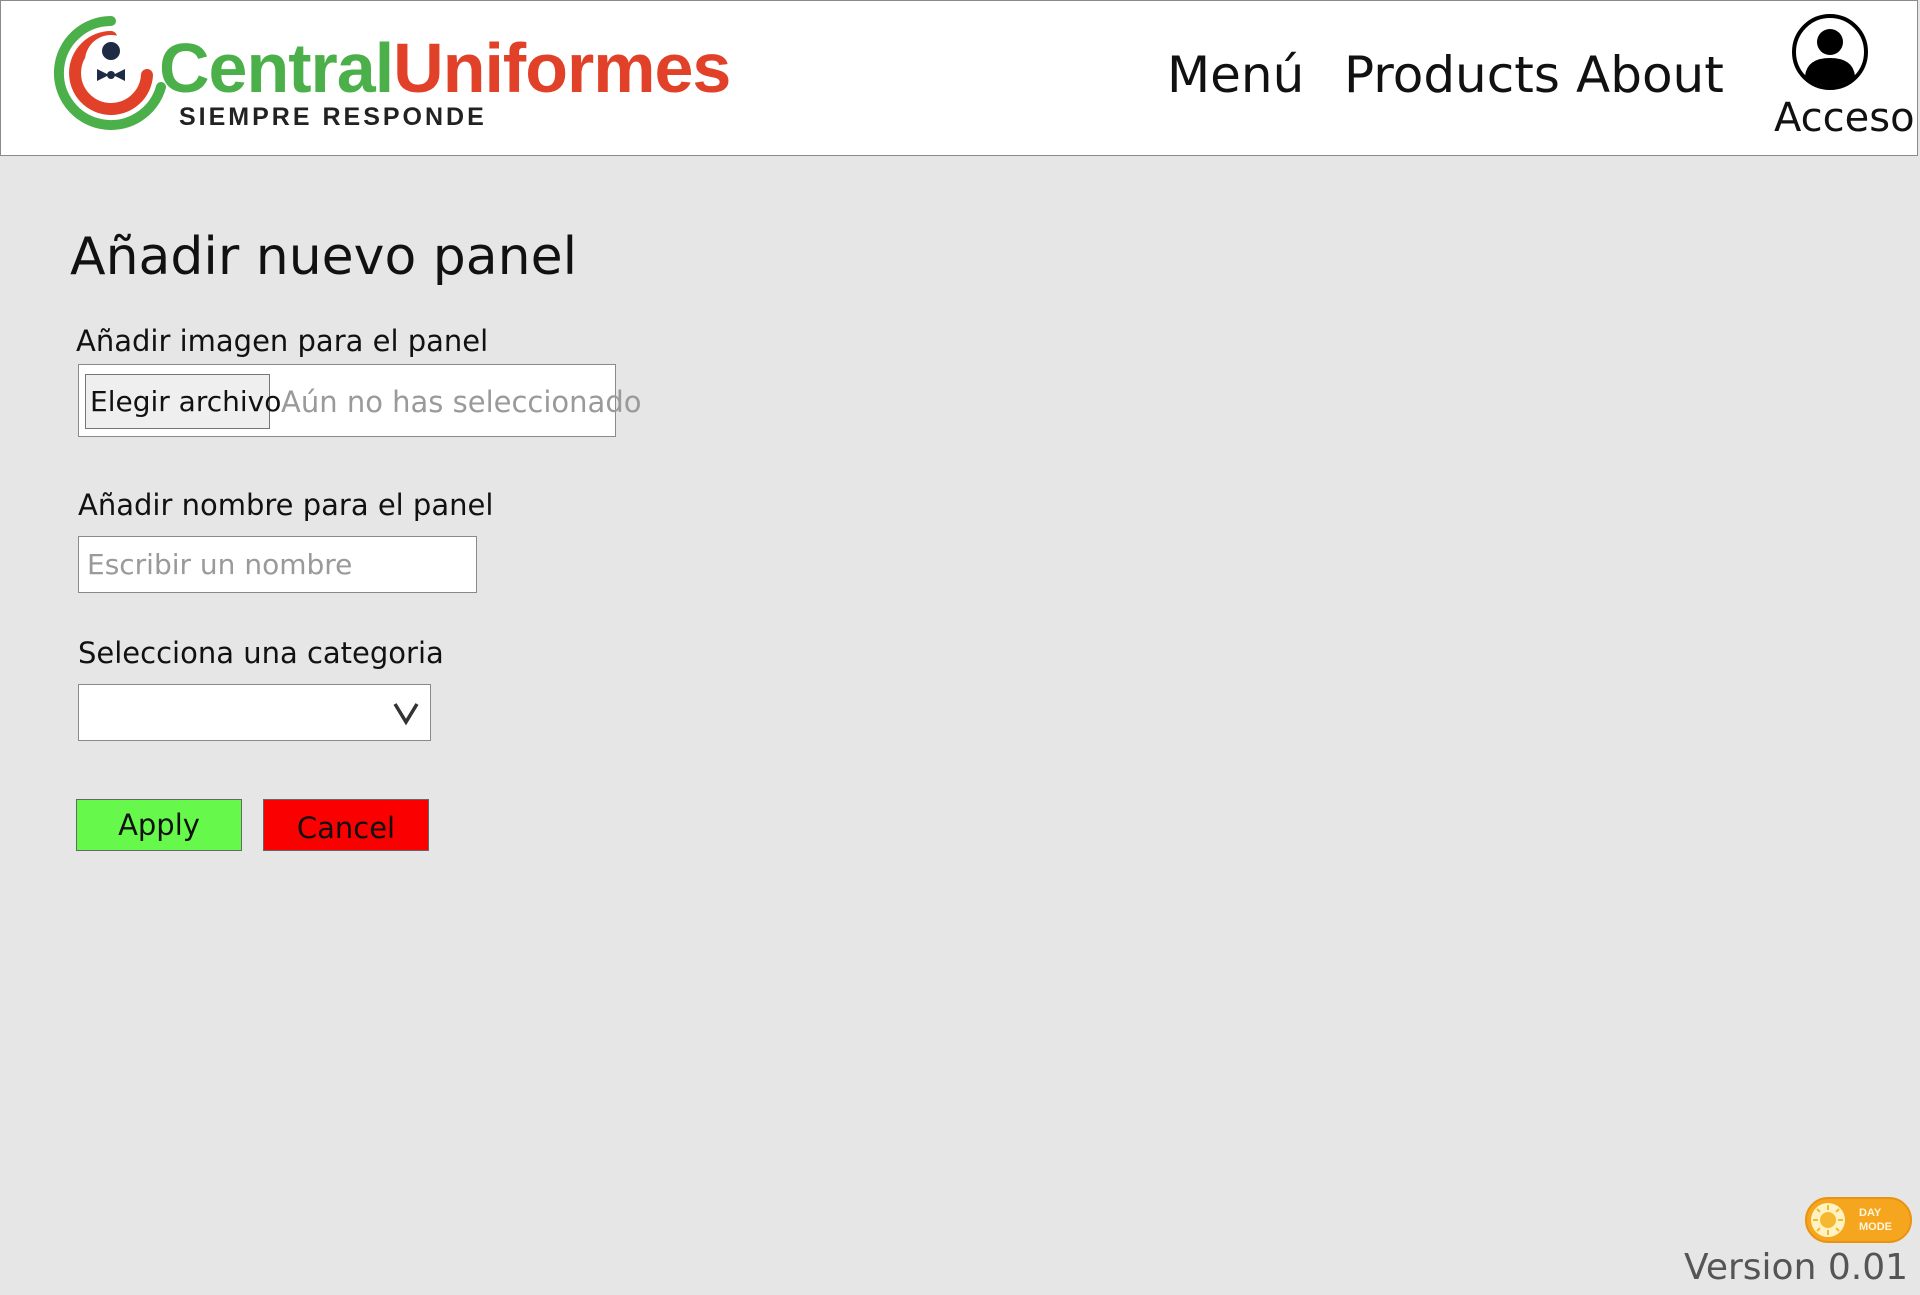 Image resolution: width=1920 pixels, height=1295 pixels. I want to click on chevron-down-icon, so click(406, 714).